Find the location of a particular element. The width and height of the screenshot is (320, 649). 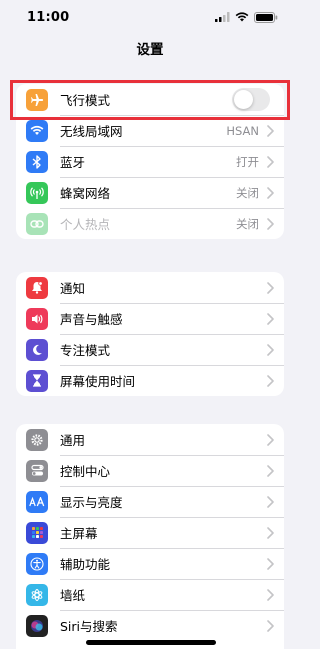

siri-row: Siri与搜索 is located at coordinates (150, 625).